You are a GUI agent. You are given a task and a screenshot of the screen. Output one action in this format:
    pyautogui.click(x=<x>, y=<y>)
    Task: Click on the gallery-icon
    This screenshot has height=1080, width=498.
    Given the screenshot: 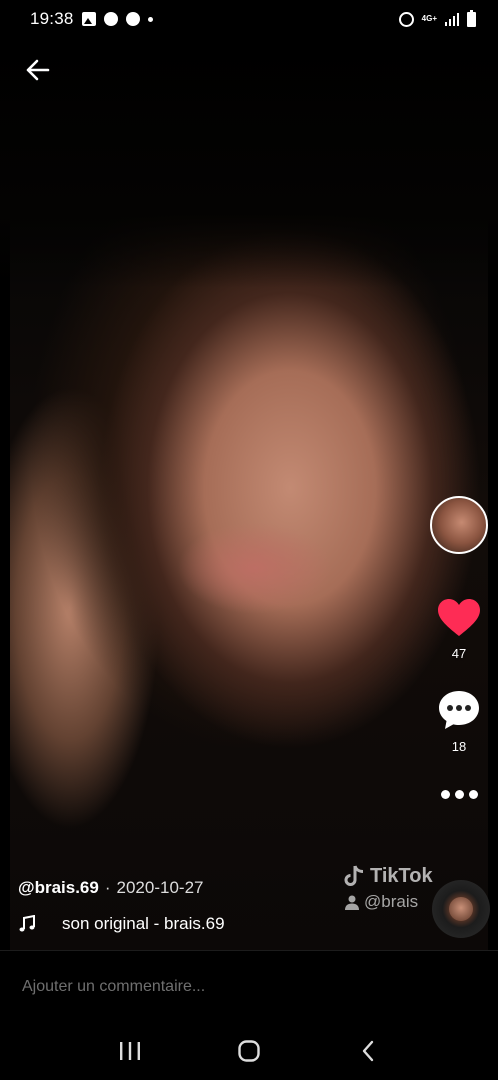 What is the action you would take?
    pyautogui.click(x=88, y=19)
    